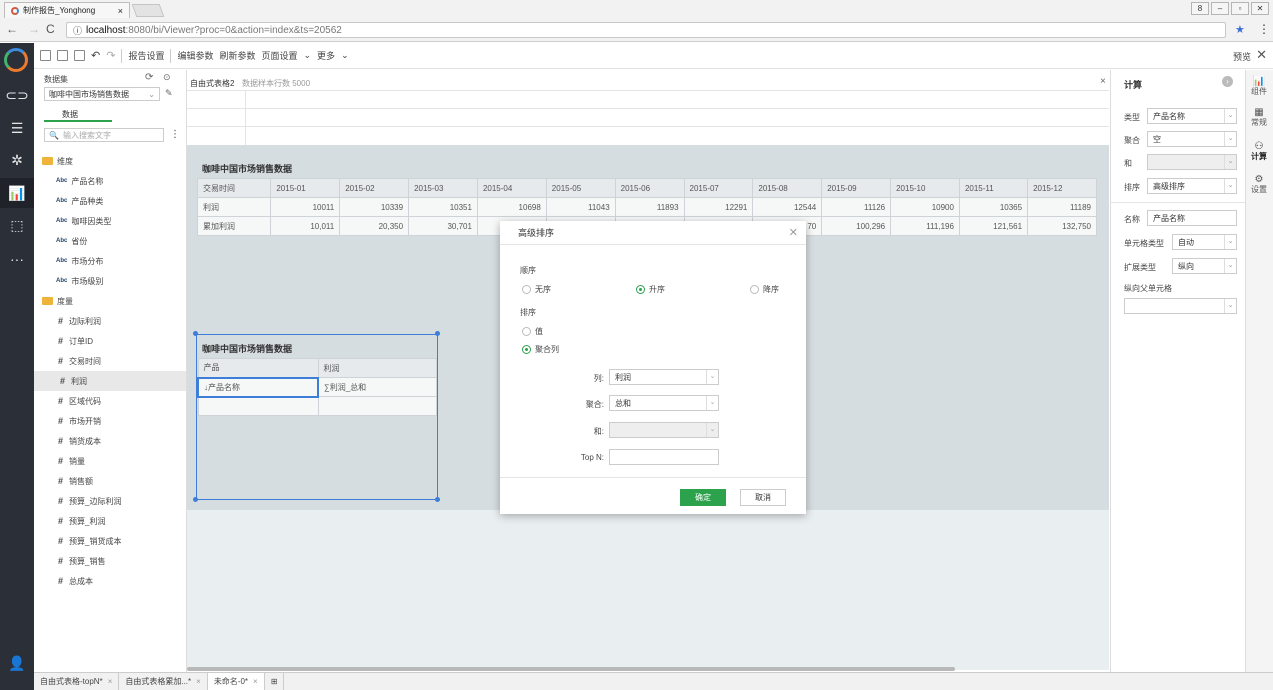 The height and width of the screenshot is (690, 1273). I want to click on report-chart-icon: 📊, so click(17, 193).